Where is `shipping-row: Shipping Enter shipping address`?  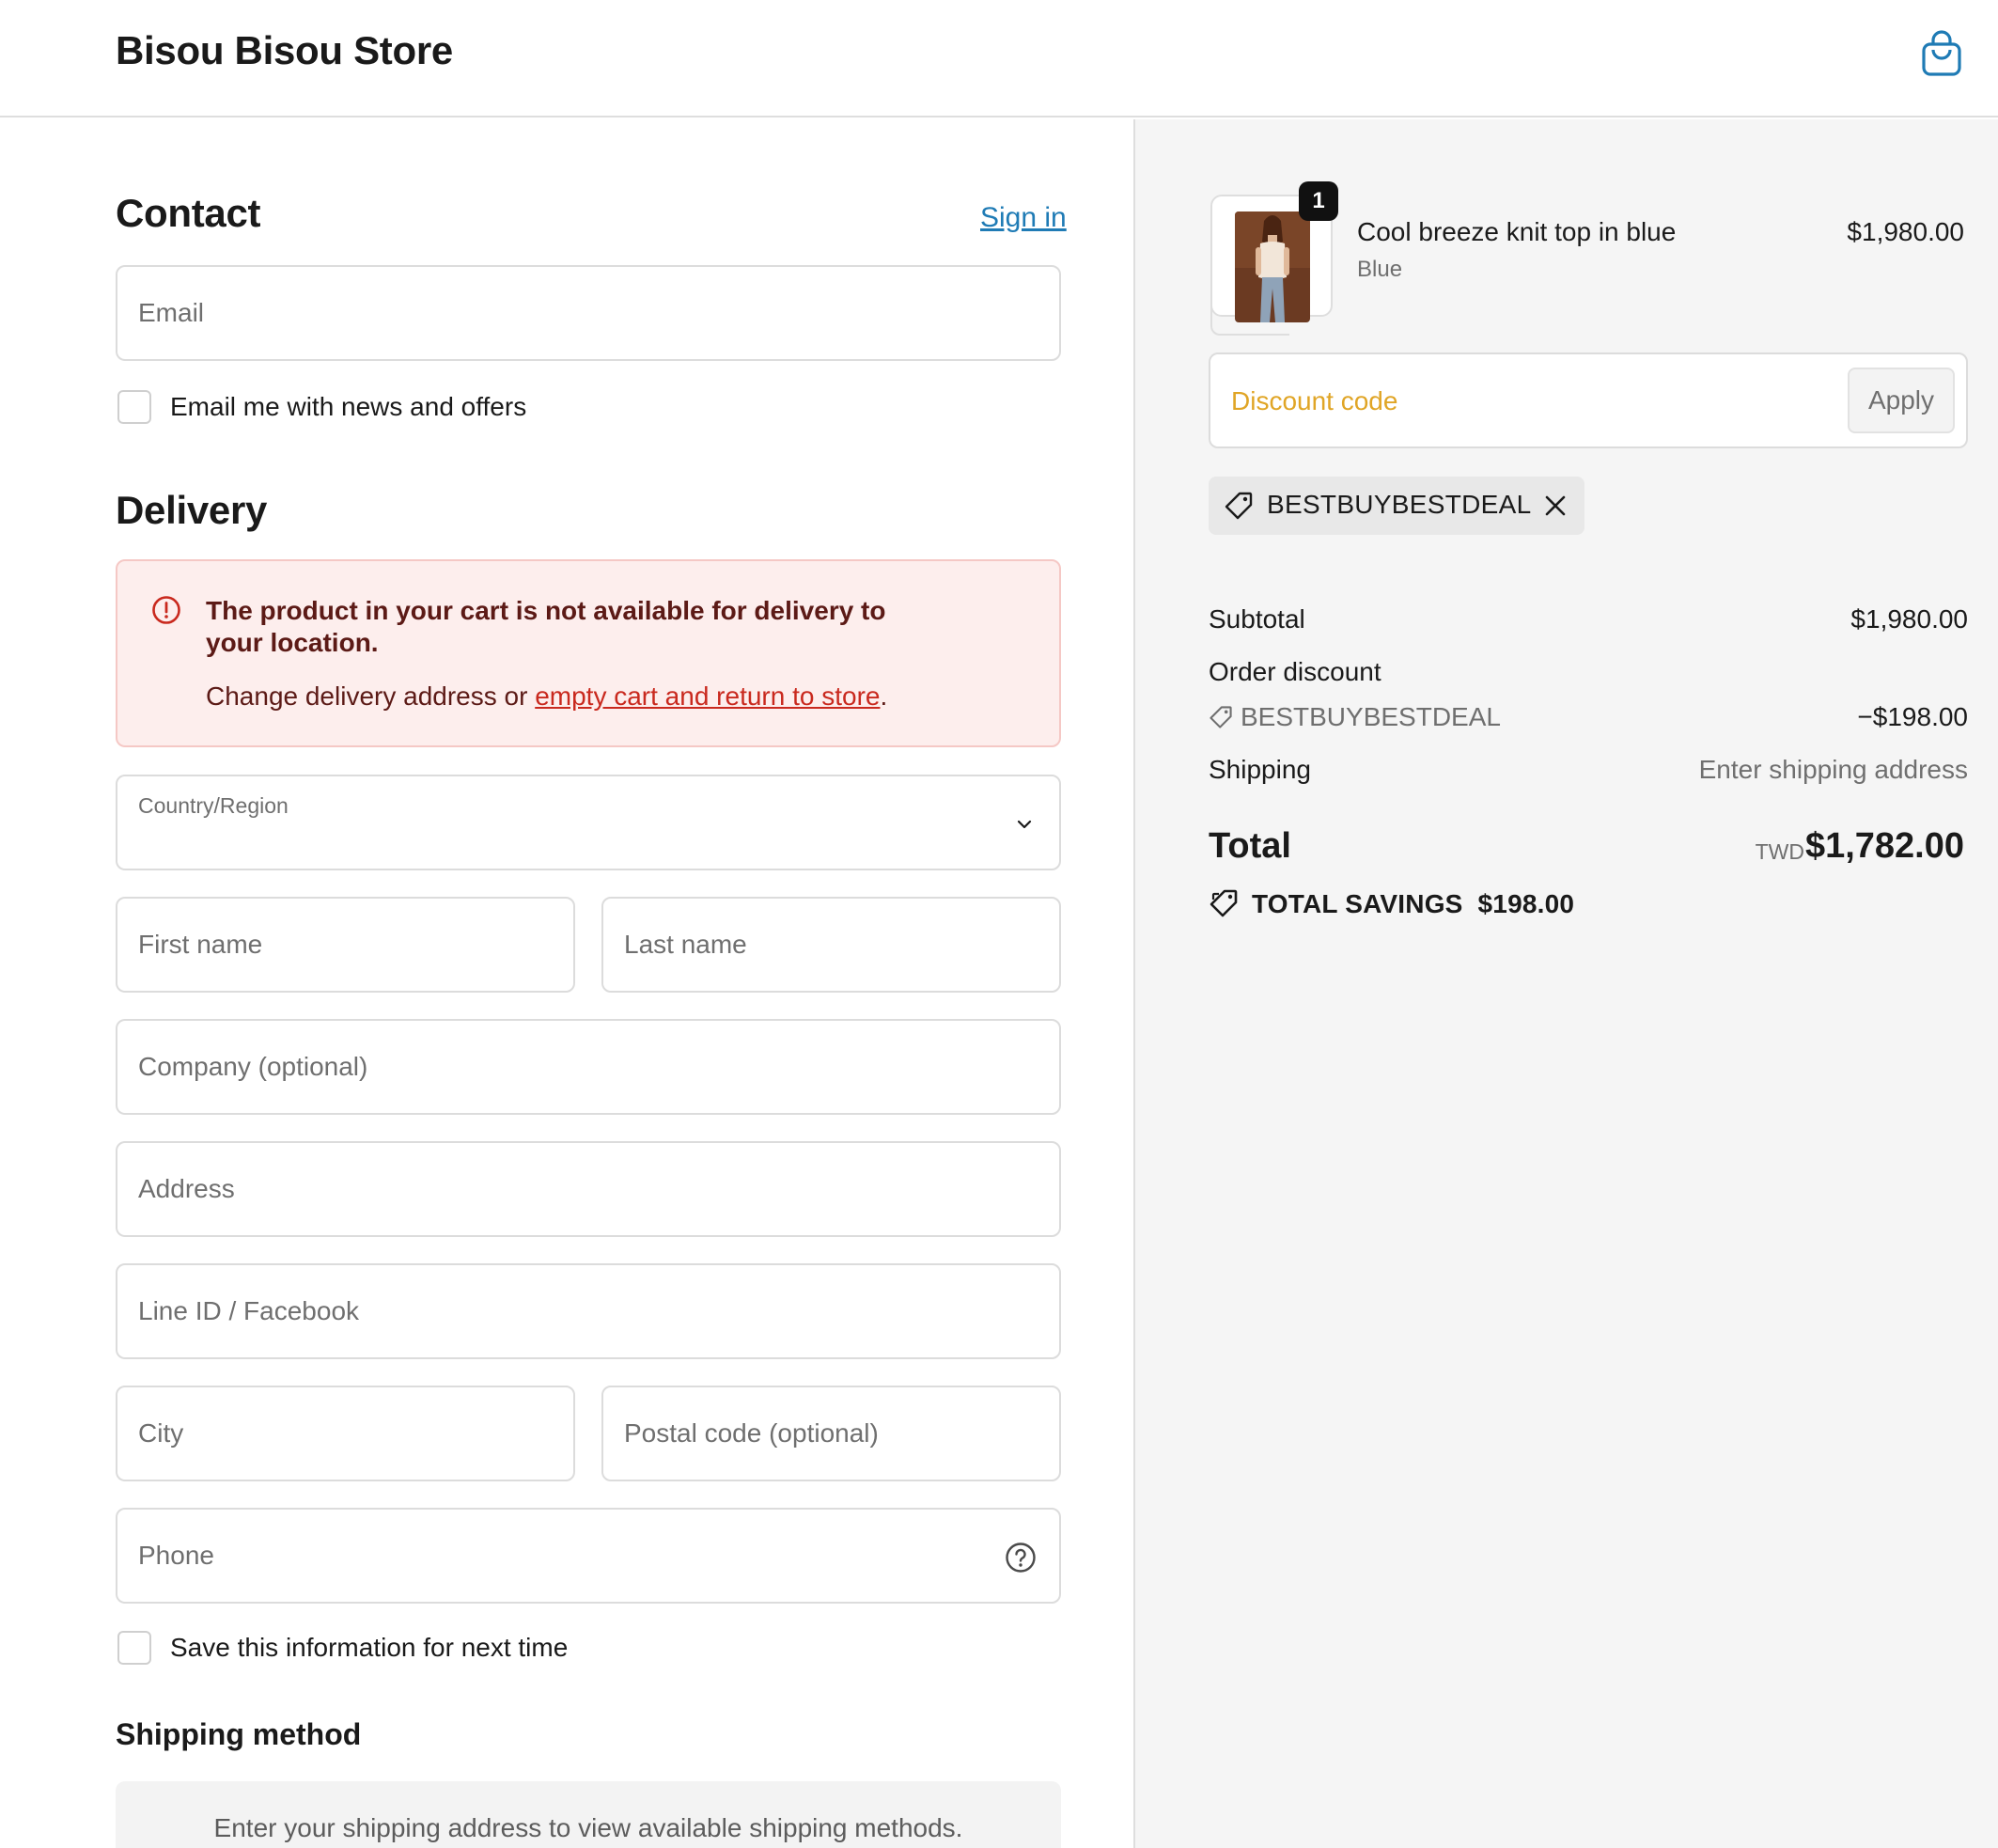
shipping-row: Shipping Enter shipping address is located at coordinates (1589, 770).